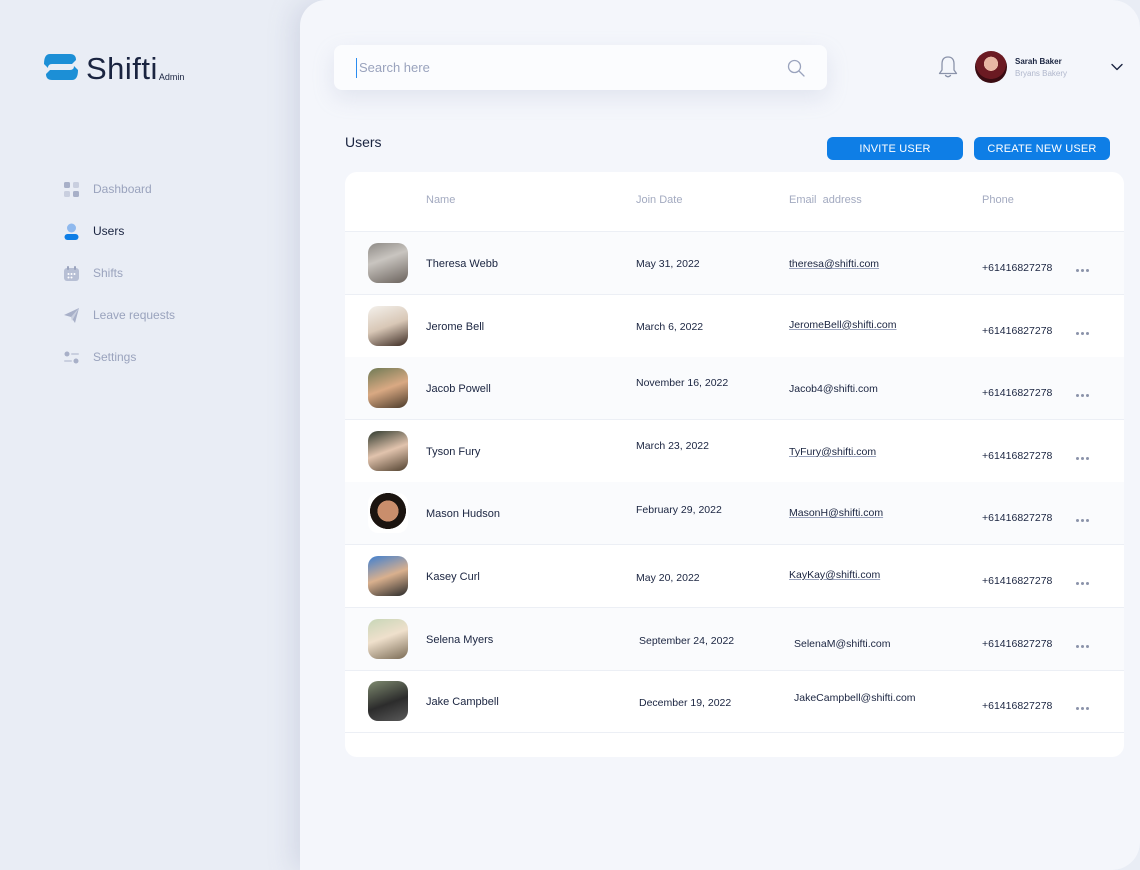  I want to click on user-avatar, so click(991, 67).